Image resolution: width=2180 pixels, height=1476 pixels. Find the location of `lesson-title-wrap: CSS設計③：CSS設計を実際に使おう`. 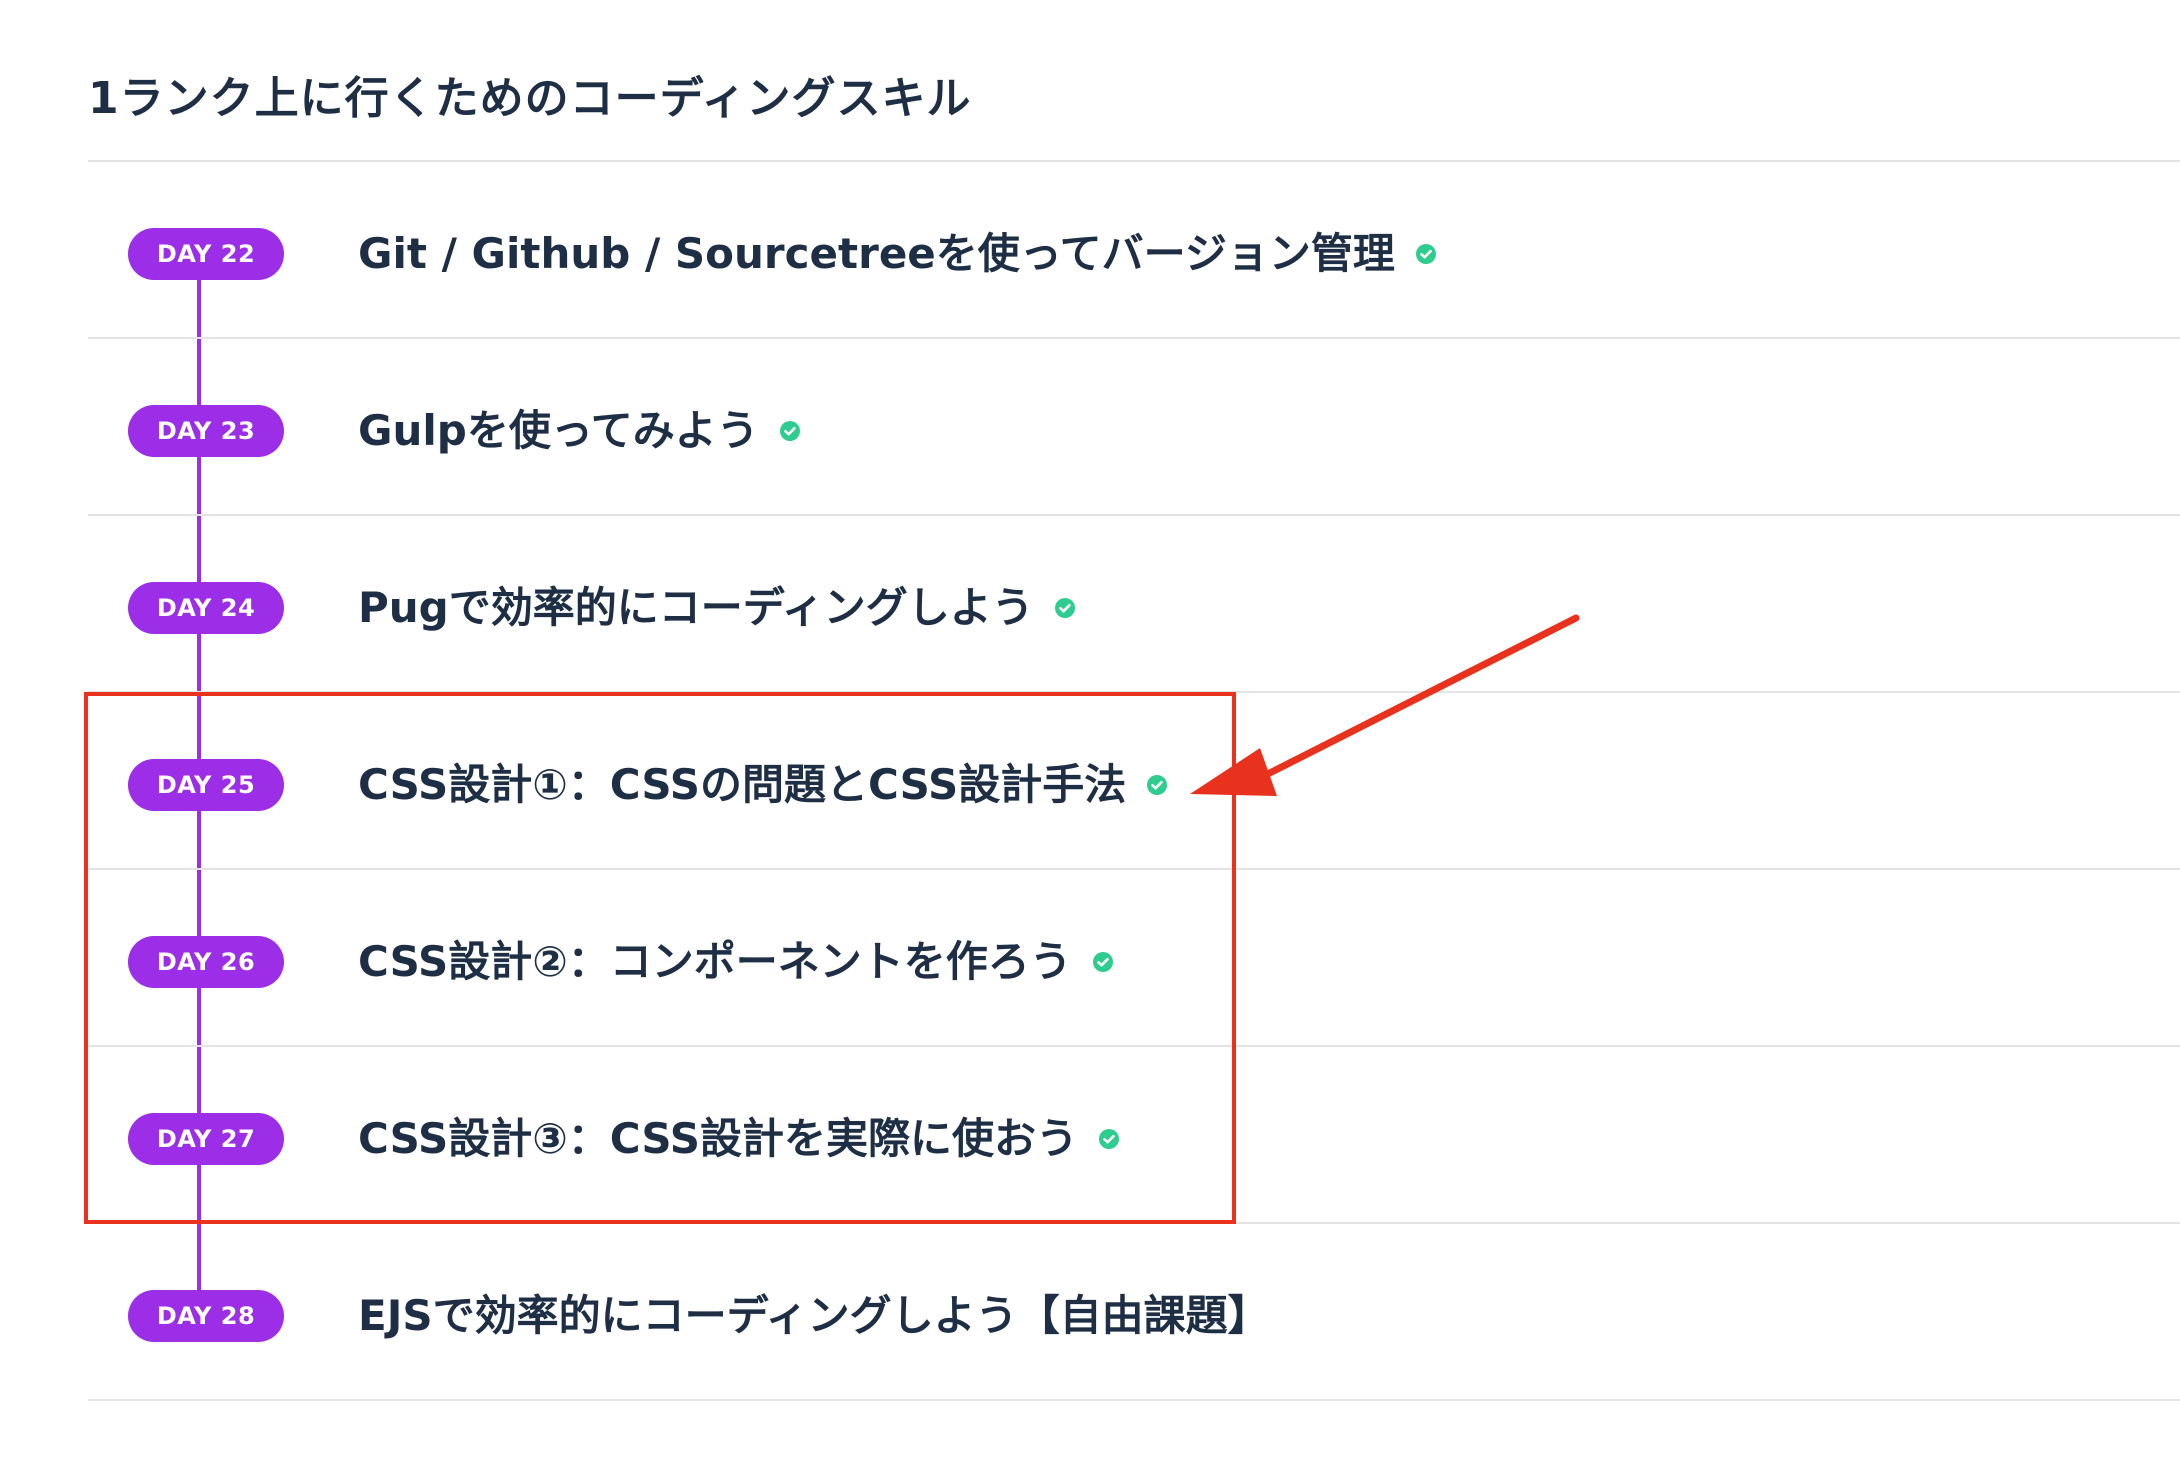

lesson-title-wrap: CSS設計③：CSS設計を実際に使おう is located at coordinates (739, 1139).